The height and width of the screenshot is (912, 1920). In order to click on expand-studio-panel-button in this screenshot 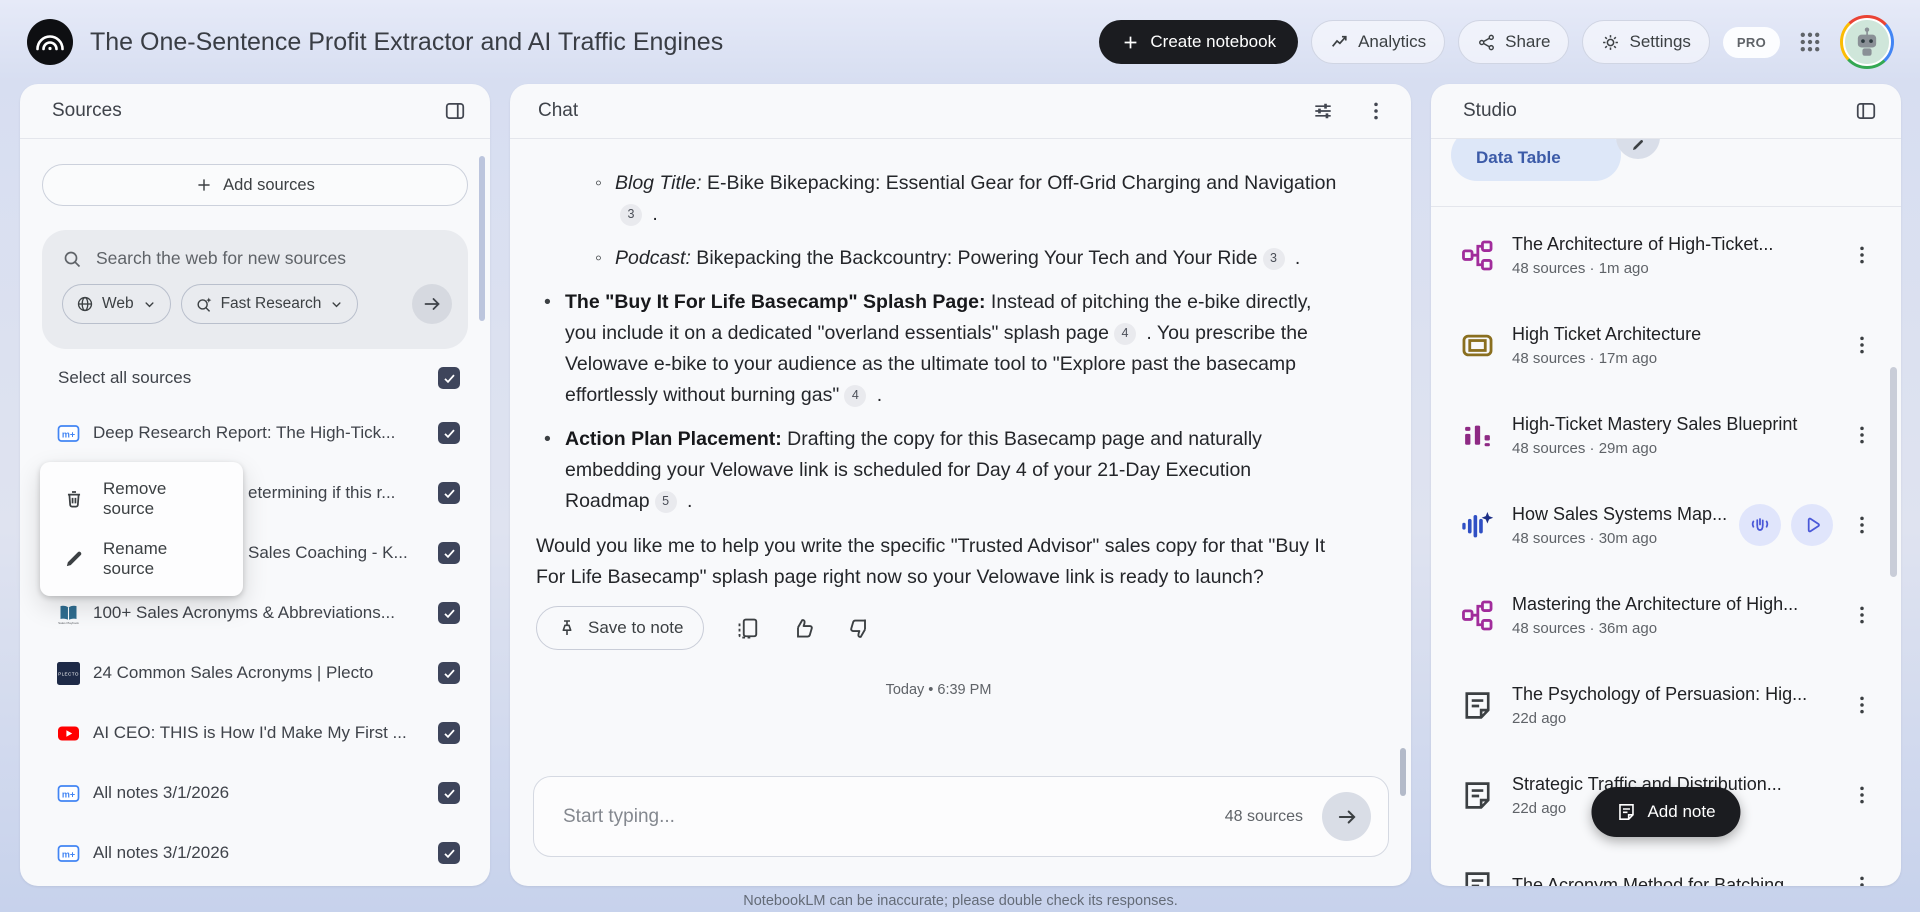, I will do `click(1866, 111)`.